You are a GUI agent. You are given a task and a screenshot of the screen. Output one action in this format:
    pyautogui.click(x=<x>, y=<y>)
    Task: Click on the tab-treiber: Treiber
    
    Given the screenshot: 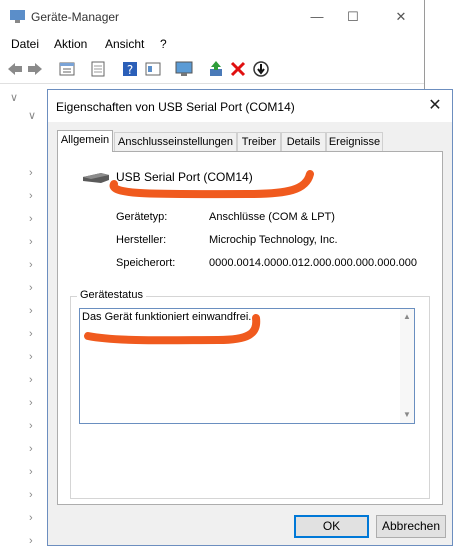 What is the action you would take?
    pyautogui.click(x=259, y=141)
    